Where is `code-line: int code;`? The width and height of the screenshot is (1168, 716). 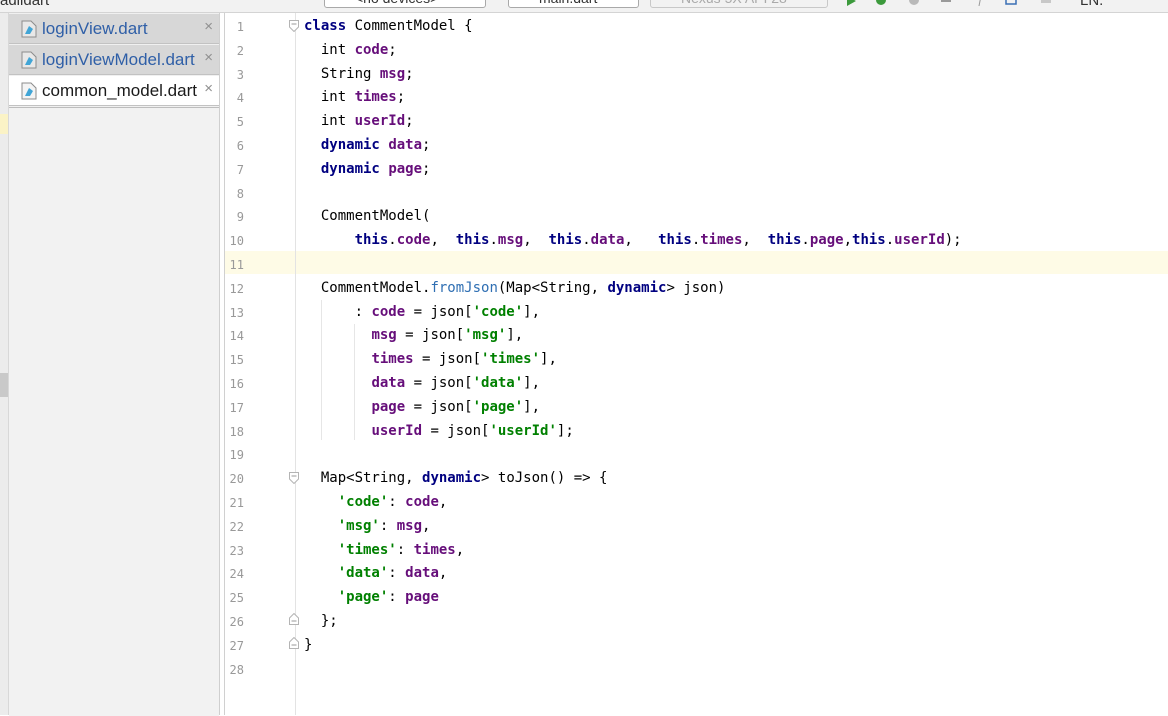
code-line: int code; is located at coordinates (350, 50).